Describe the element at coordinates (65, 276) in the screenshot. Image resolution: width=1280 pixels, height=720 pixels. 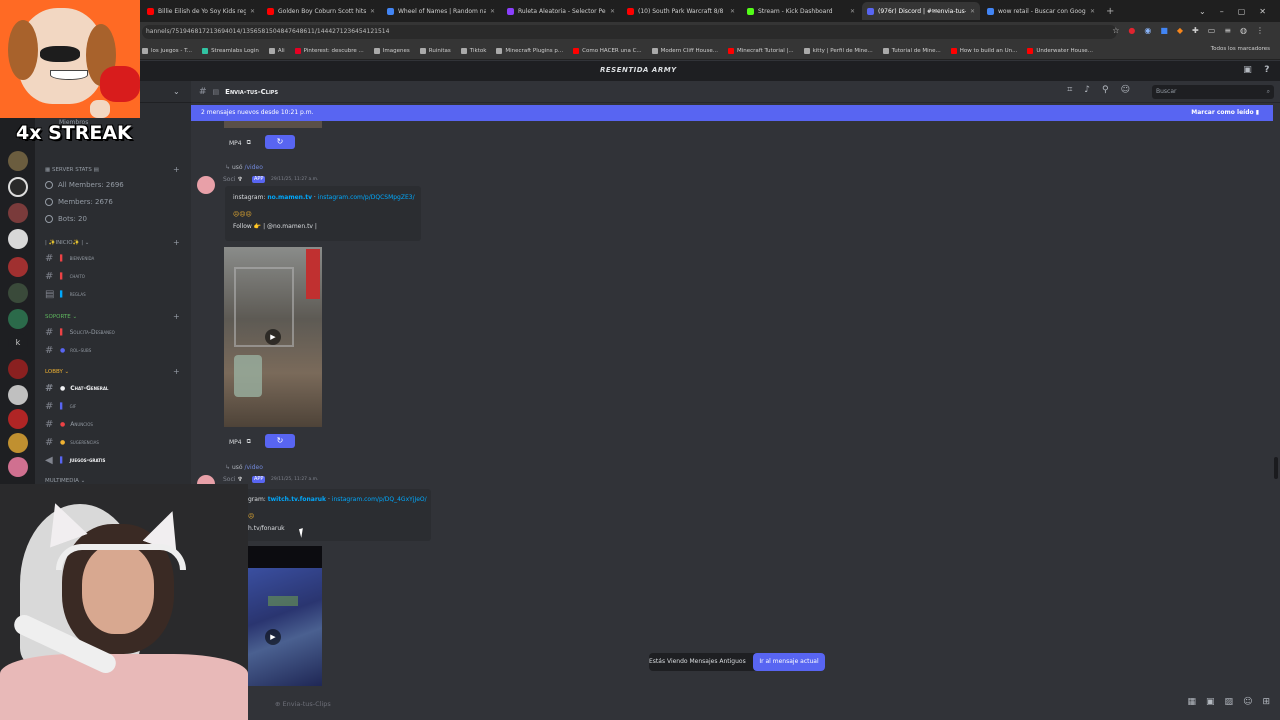
I see `channel-chaito: # ▌ chaito` at that location.